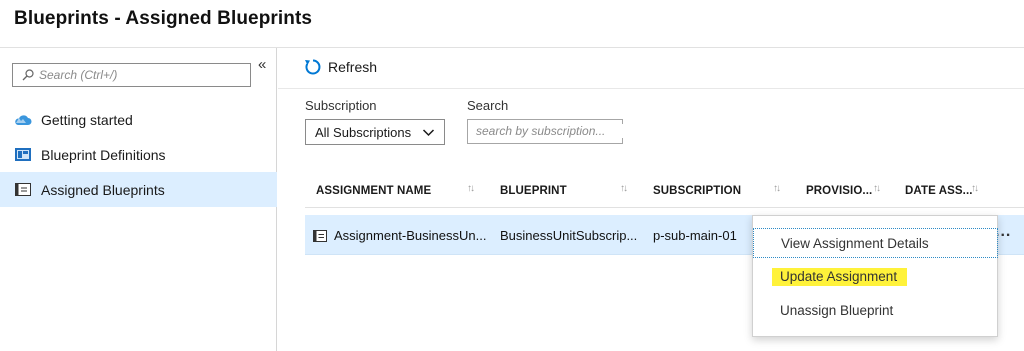 The image size is (1024, 351). I want to click on subscription-filter-label: Subscription, so click(341, 105).